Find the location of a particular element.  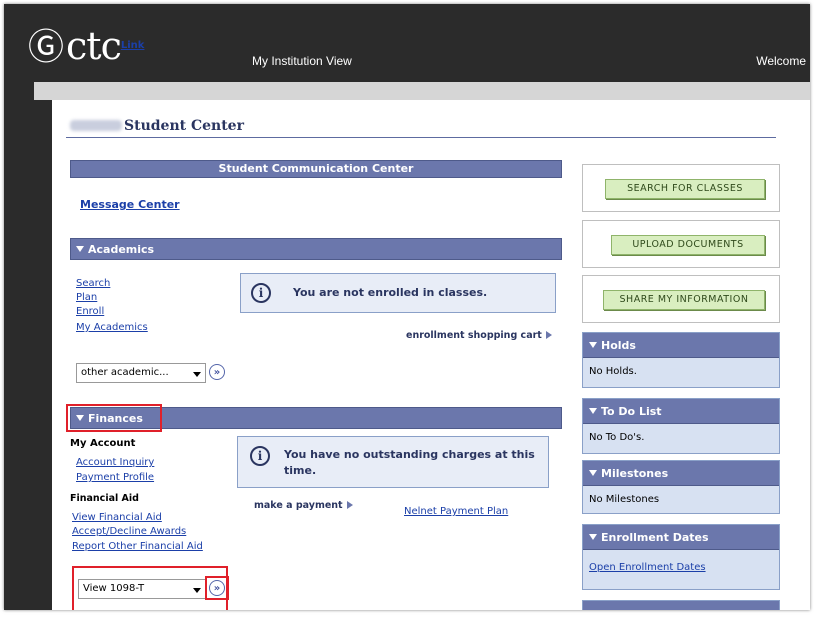

account-inquiry-link: Account Inquiry is located at coordinates (115, 462).